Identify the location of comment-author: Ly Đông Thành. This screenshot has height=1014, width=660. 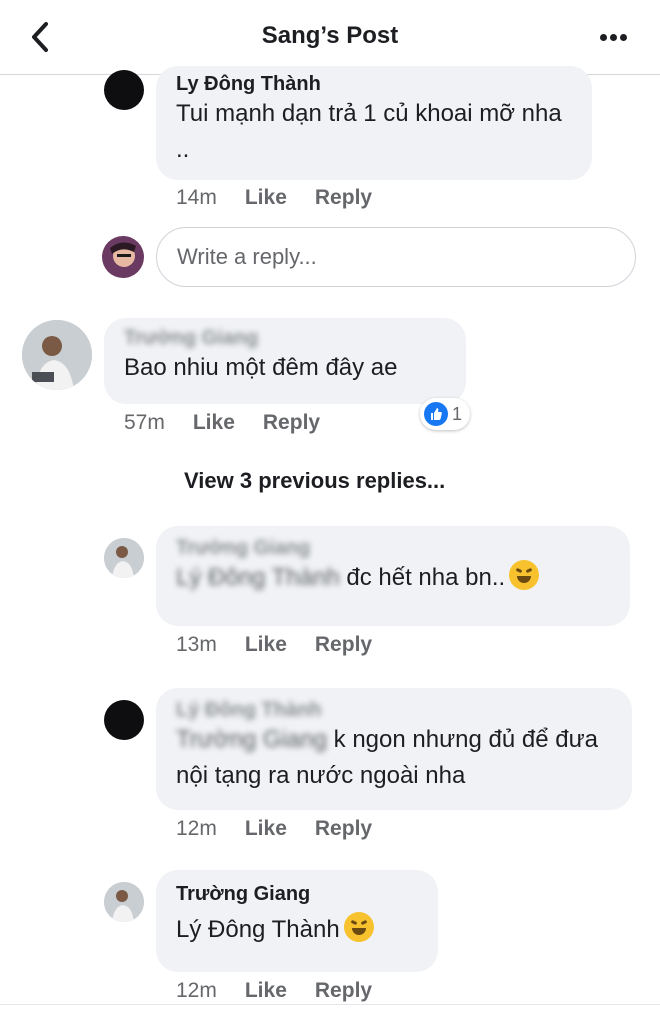
(374, 84).